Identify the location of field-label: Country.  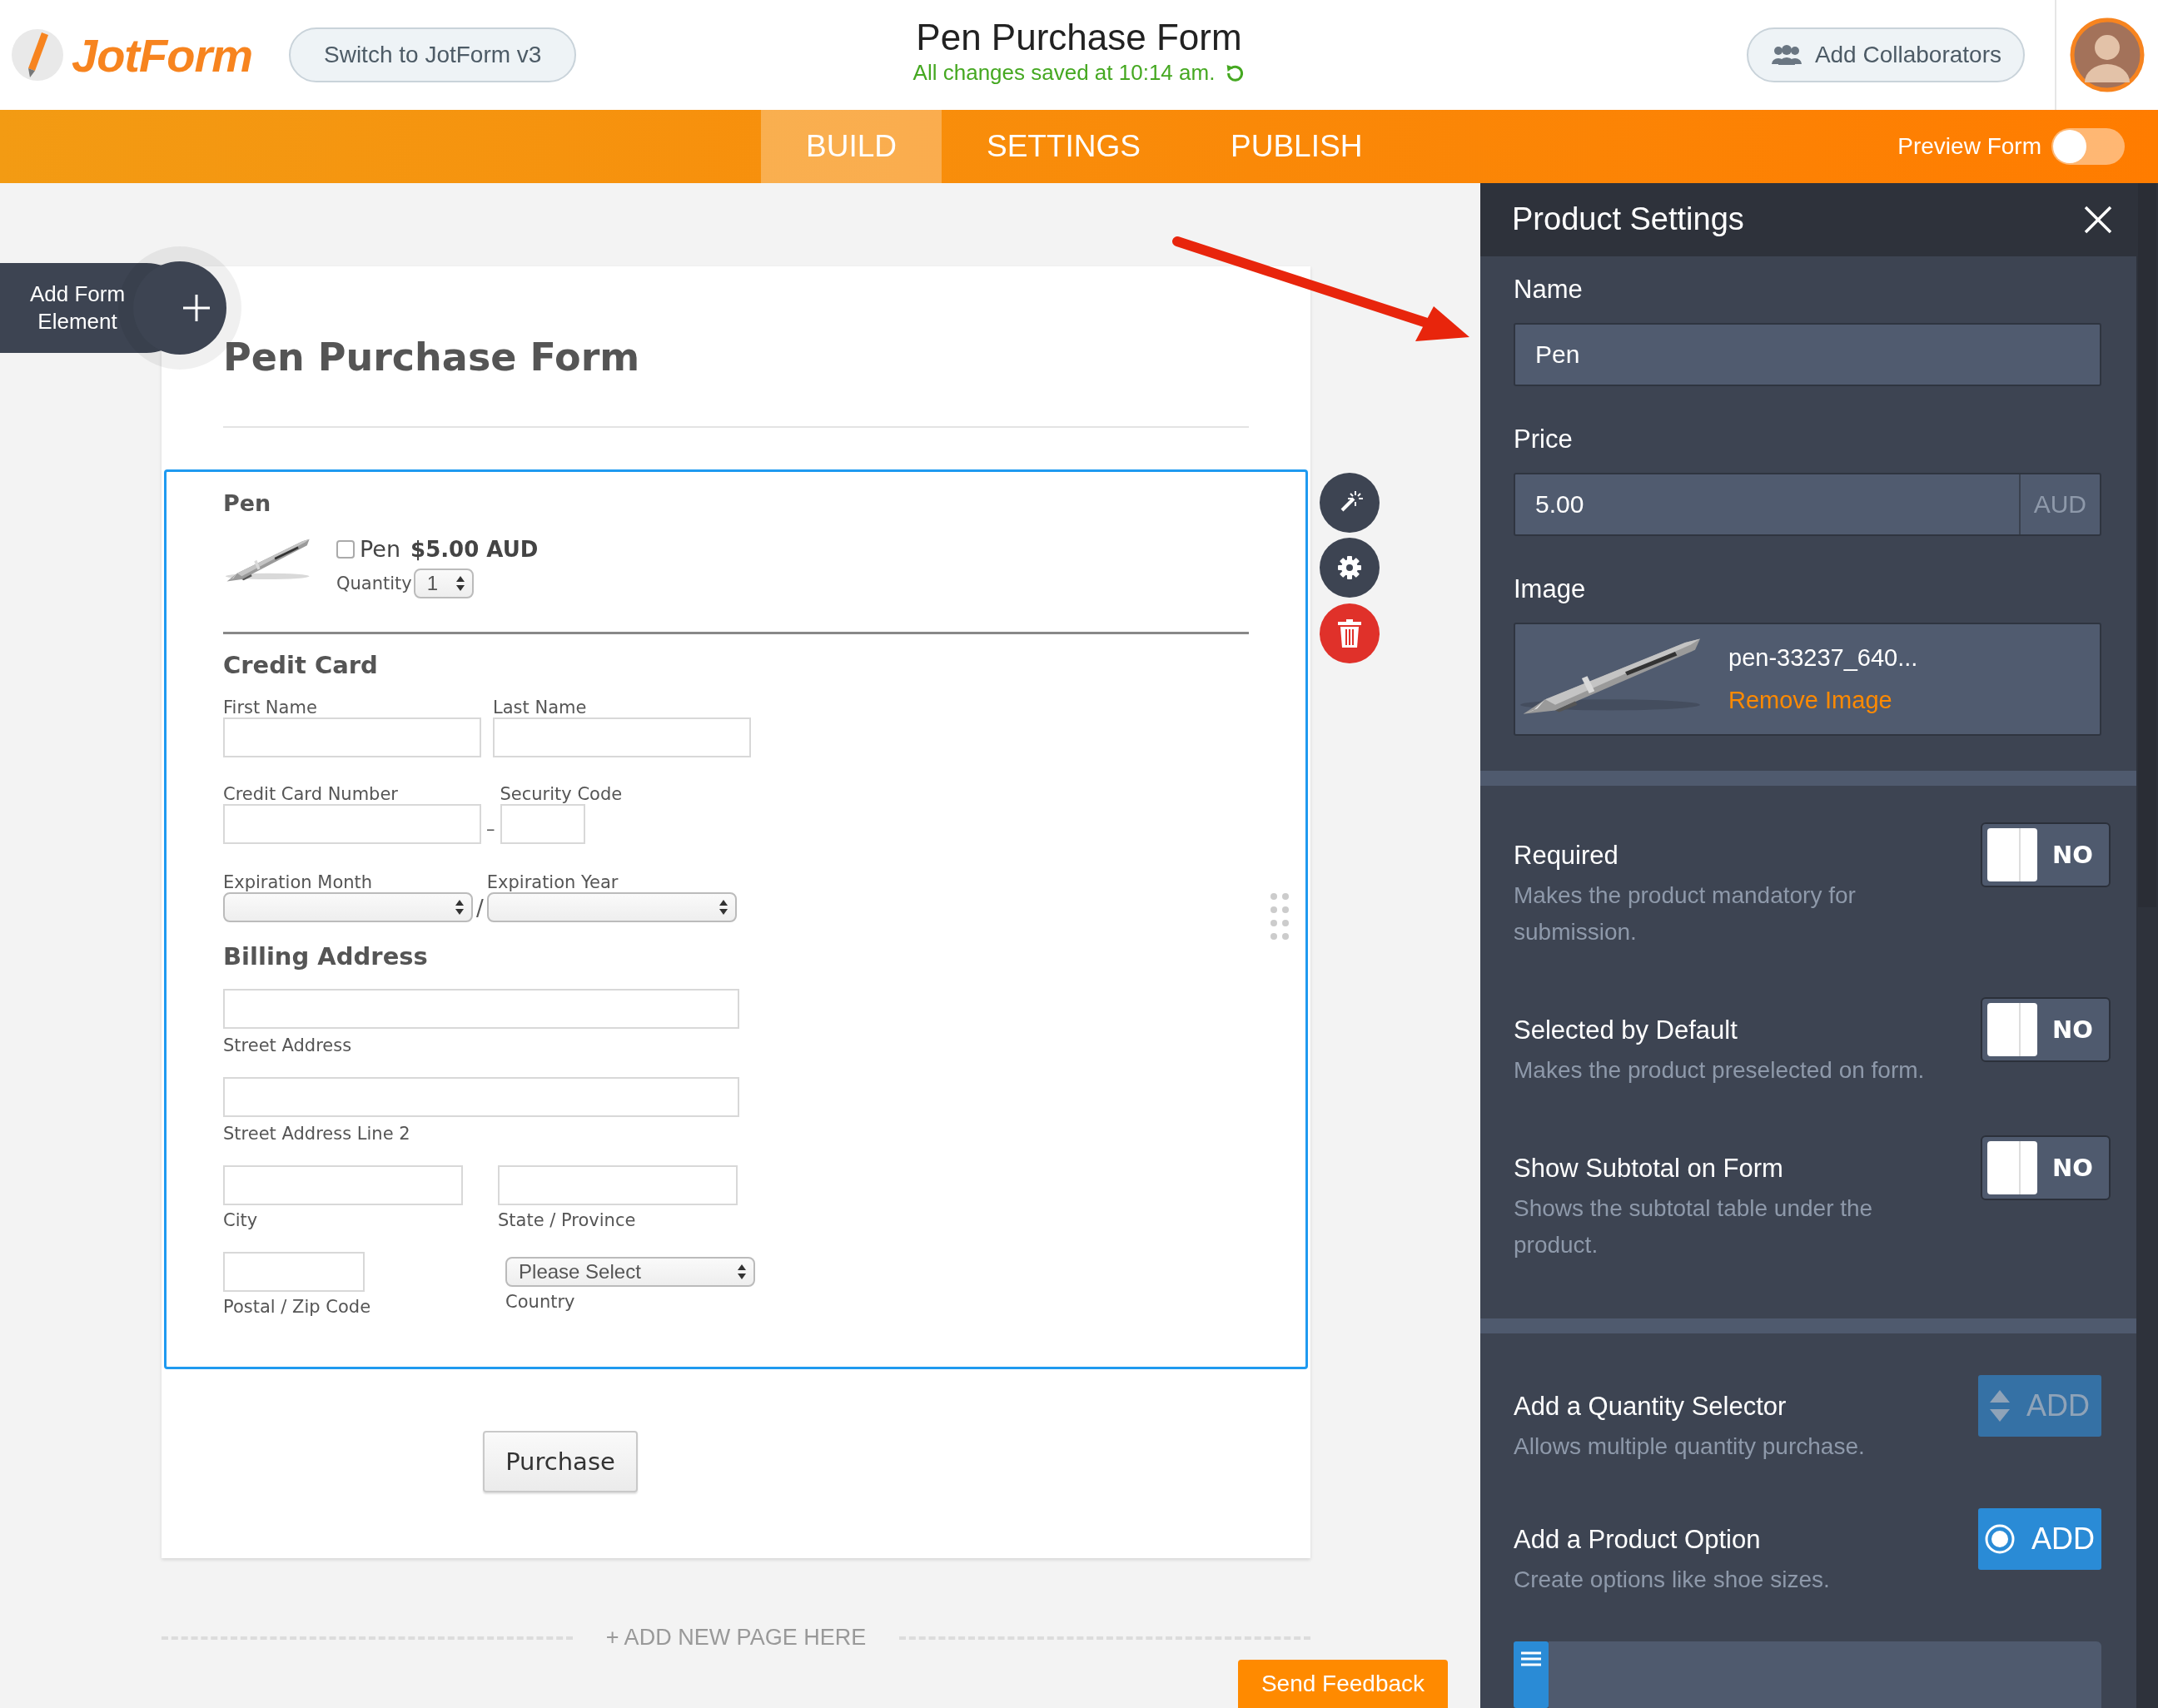
(540, 1302).